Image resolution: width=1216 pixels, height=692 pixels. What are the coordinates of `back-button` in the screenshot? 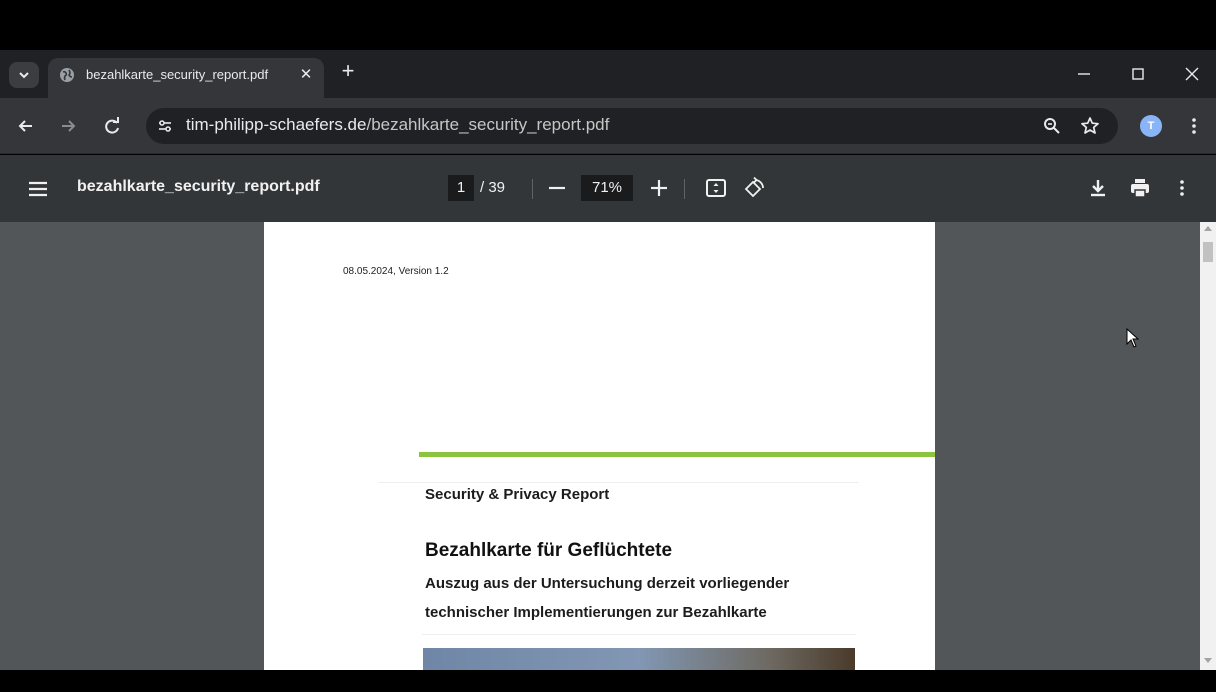 It's located at (26, 126).